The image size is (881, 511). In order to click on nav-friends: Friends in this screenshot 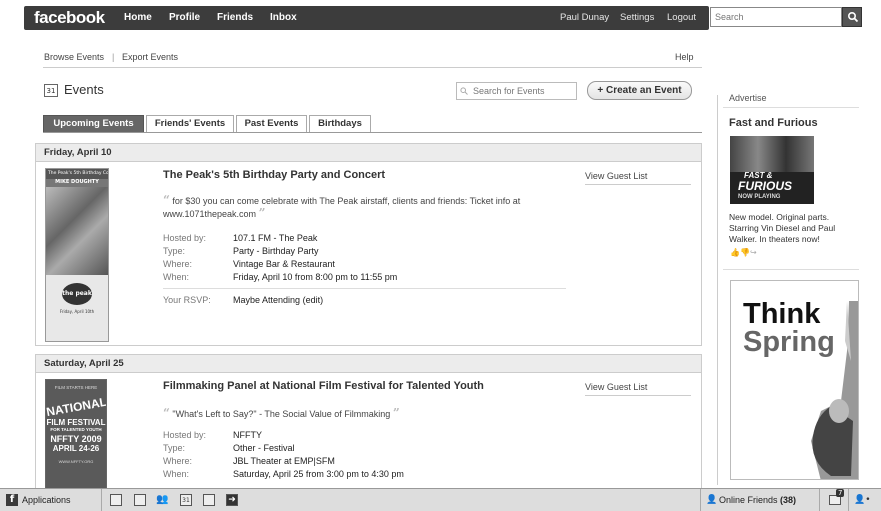, I will do `click(235, 17)`.